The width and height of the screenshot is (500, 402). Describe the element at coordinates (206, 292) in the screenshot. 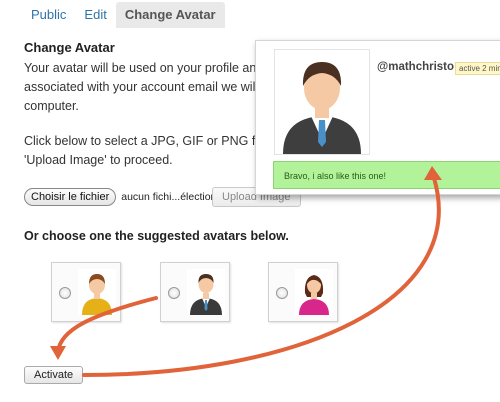

I see `avatar-man-suit-icon` at that location.